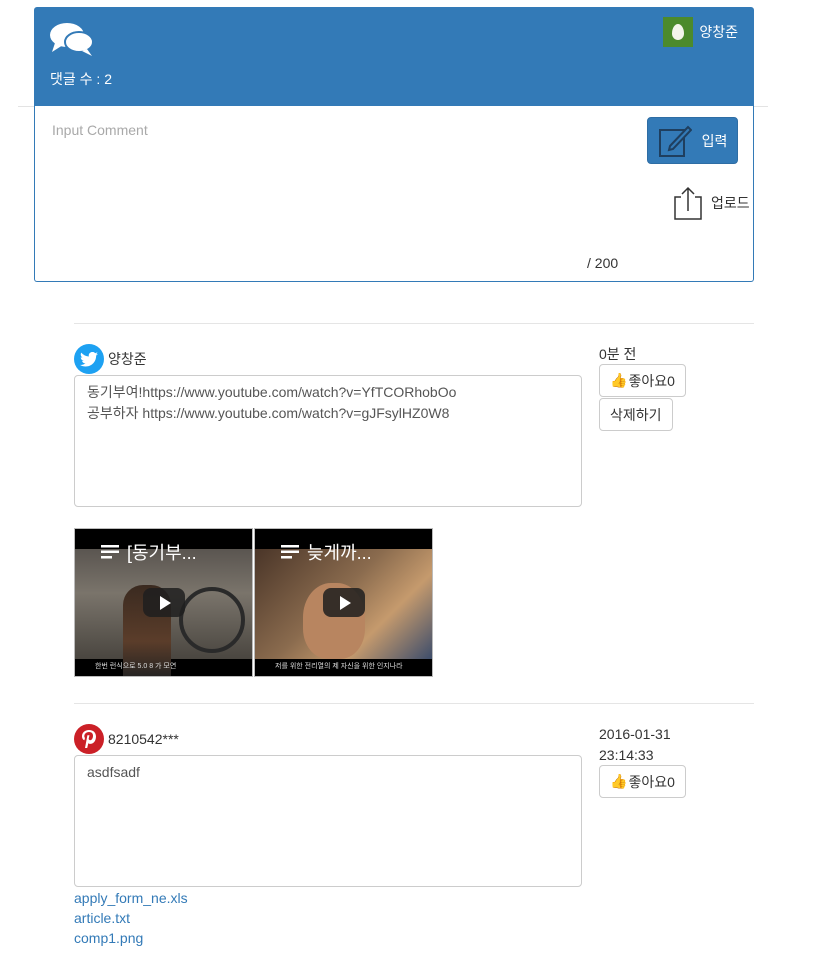 Image resolution: width=817 pixels, height=961 pixels. Describe the element at coordinates (143, 739) in the screenshot. I see `comment-author-name: 8210542***` at that location.